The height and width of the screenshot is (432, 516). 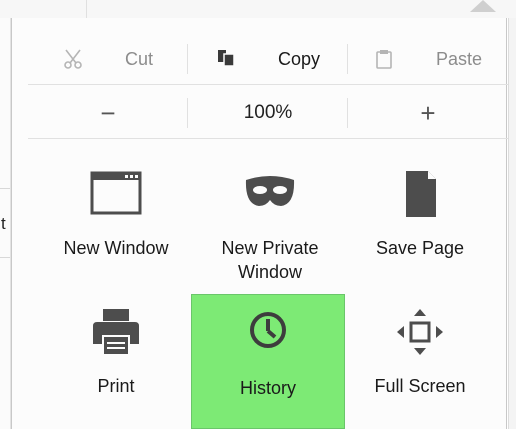 What do you see at coordinates (138, 58) in the screenshot?
I see `cut-label: Cut` at bounding box center [138, 58].